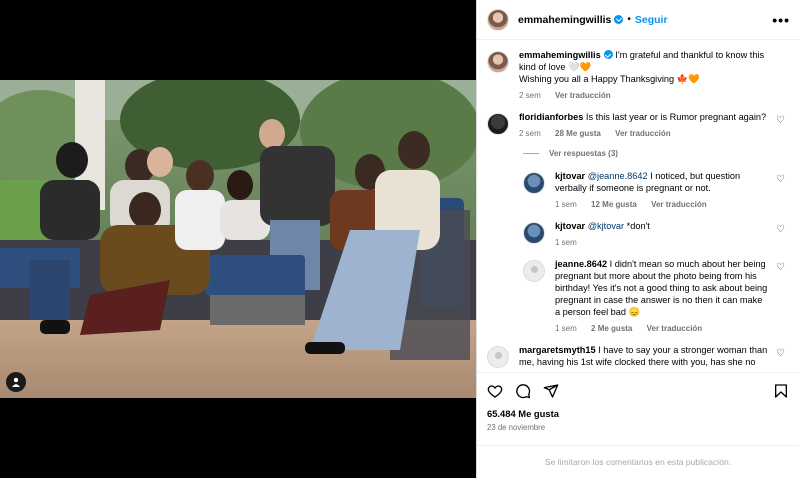 Image resolution: width=800 pixels, height=478 pixels. Describe the element at coordinates (530, 133) in the screenshot. I see `comment-time: 2 sem` at that location.